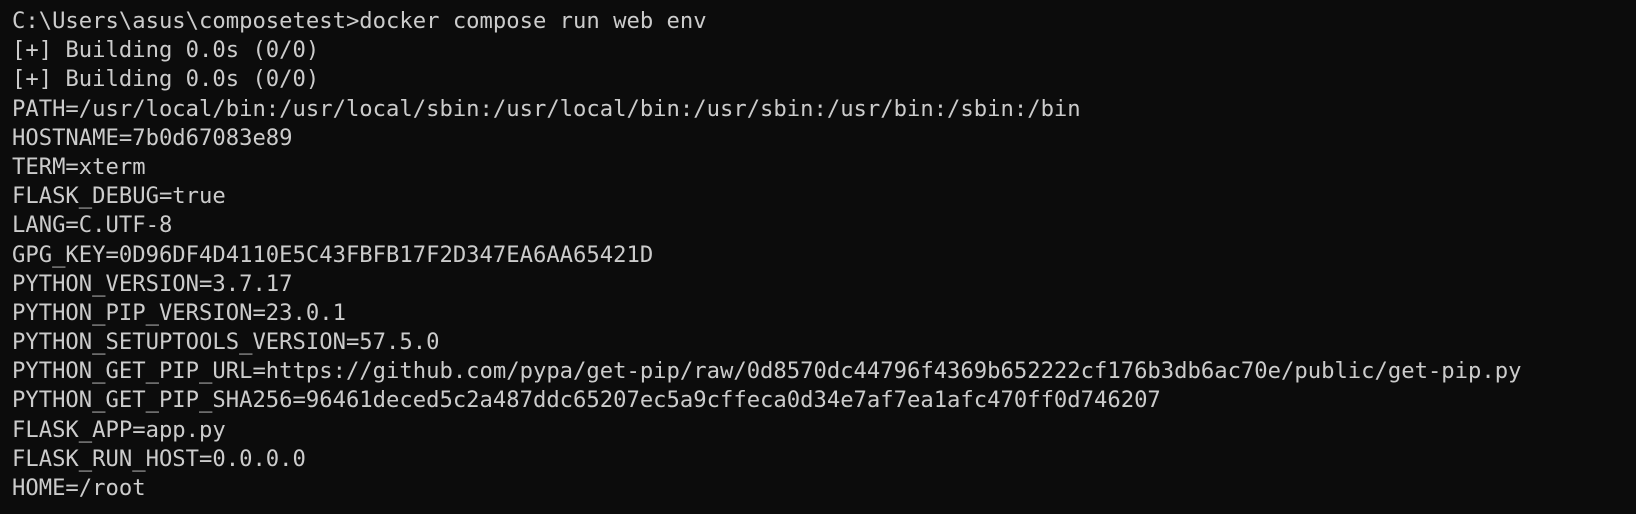 This screenshot has width=1636, height=514. Describe the element at coordinates (152, 137) in the screenshot. I see `env-var-hostname: HOSTNAME=7b0d67083e89` at that location.